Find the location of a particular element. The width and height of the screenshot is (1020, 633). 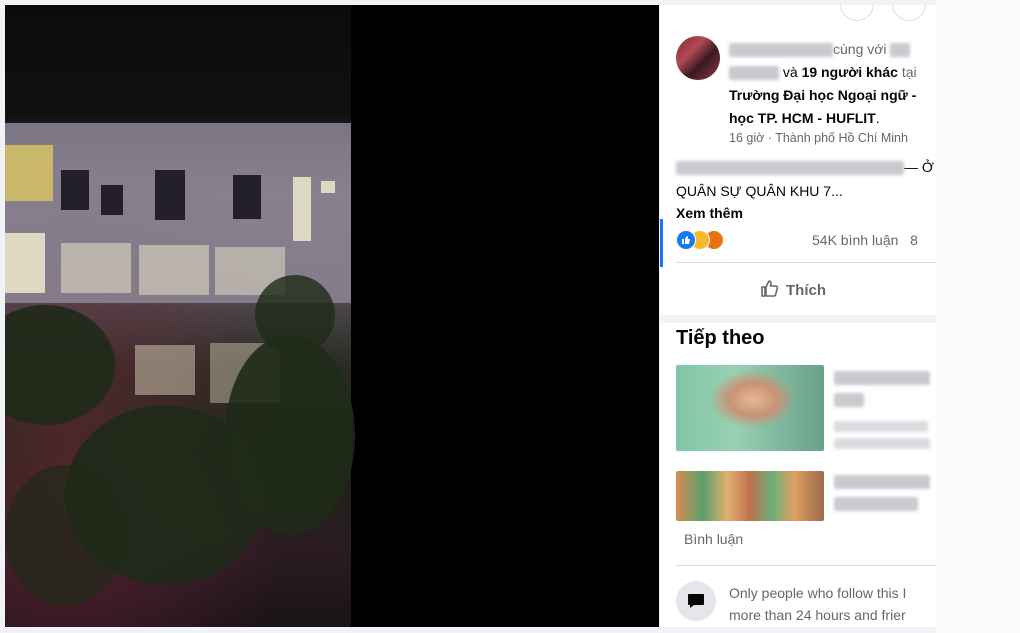

place-punct: . is located at coordinates (877, 118).